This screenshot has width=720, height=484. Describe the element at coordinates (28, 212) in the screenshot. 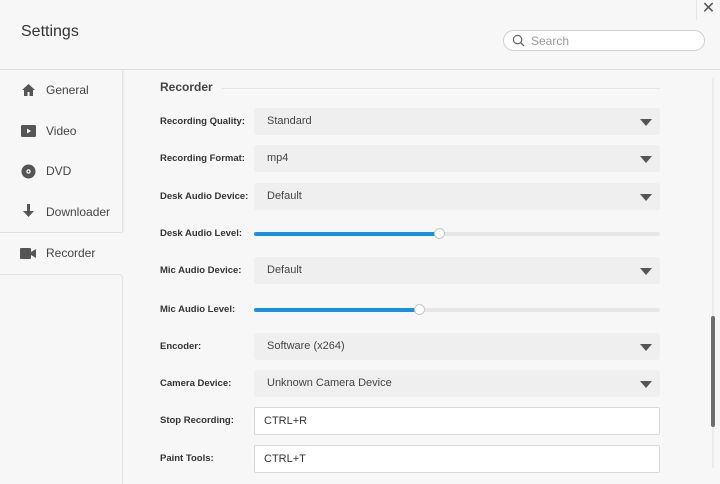

I see `download-icon` at that location.